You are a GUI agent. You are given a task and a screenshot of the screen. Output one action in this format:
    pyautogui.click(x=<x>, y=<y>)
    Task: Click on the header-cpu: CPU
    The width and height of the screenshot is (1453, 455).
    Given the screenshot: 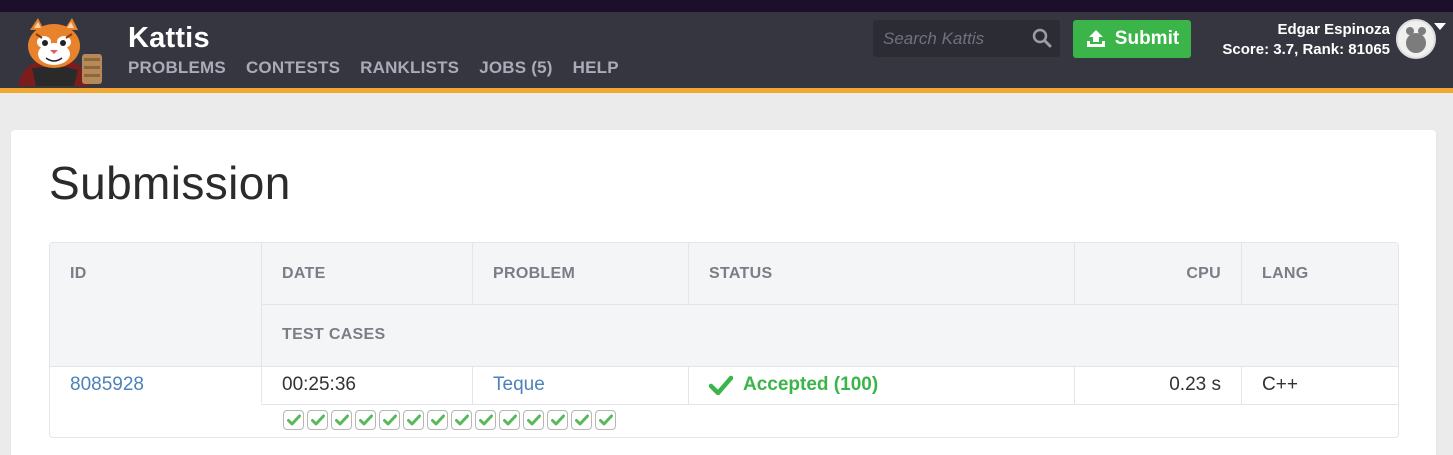 What is the action you would take?
    pyautogui.click(x=1203, y=273)
    